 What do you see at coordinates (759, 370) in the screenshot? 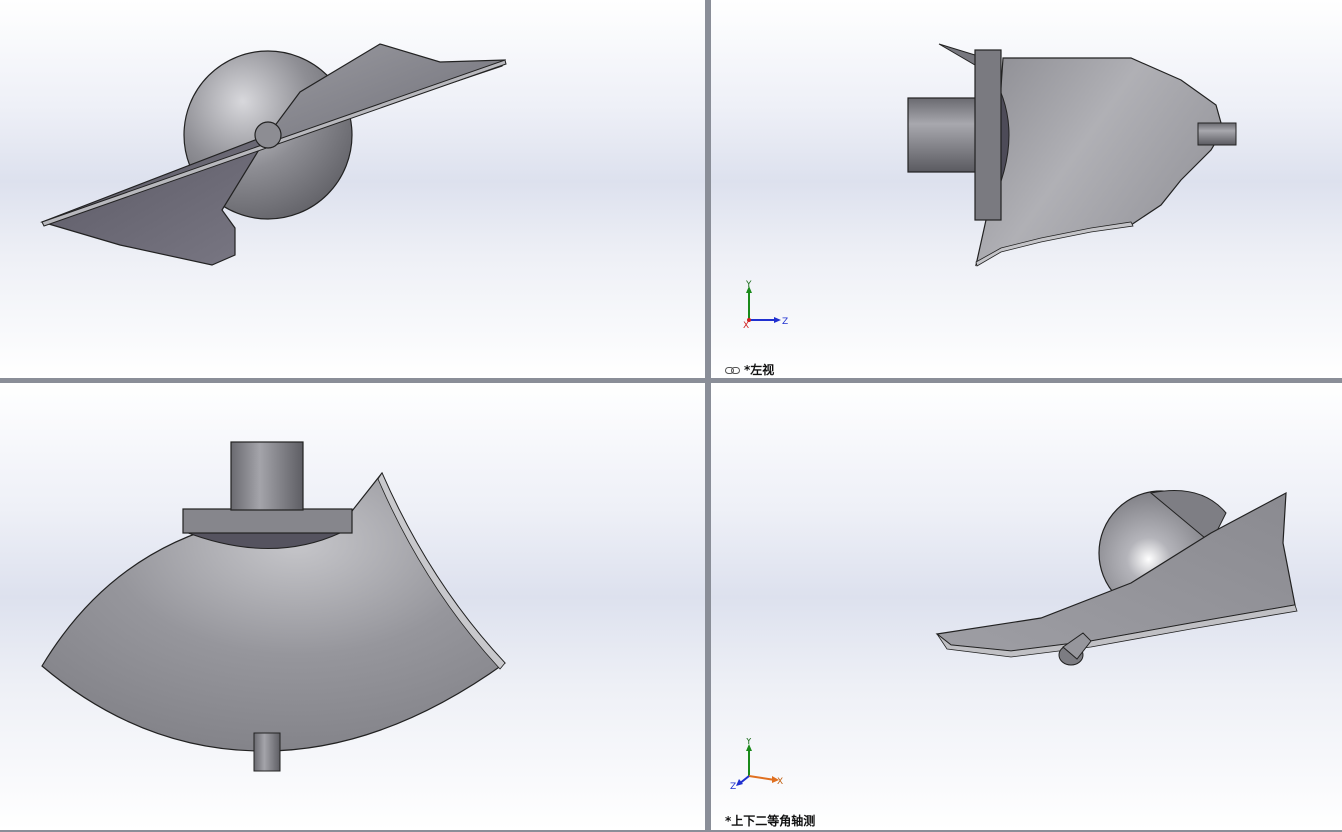
I see `view-name-text: *左视` at bounding box center [759, 370].